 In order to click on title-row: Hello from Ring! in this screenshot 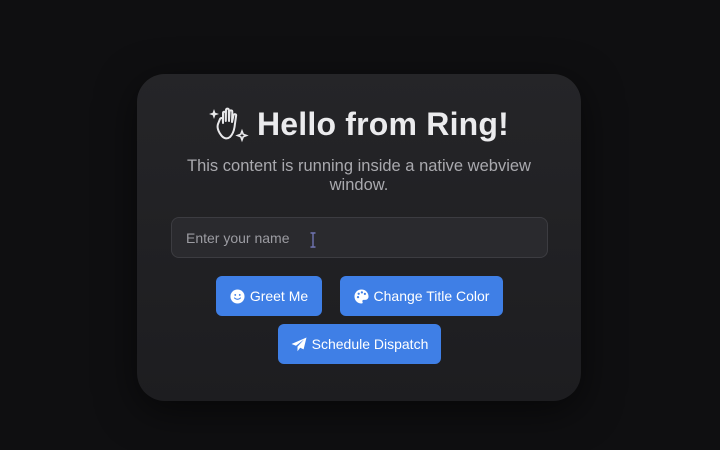, I will do `click(359, 124)`.